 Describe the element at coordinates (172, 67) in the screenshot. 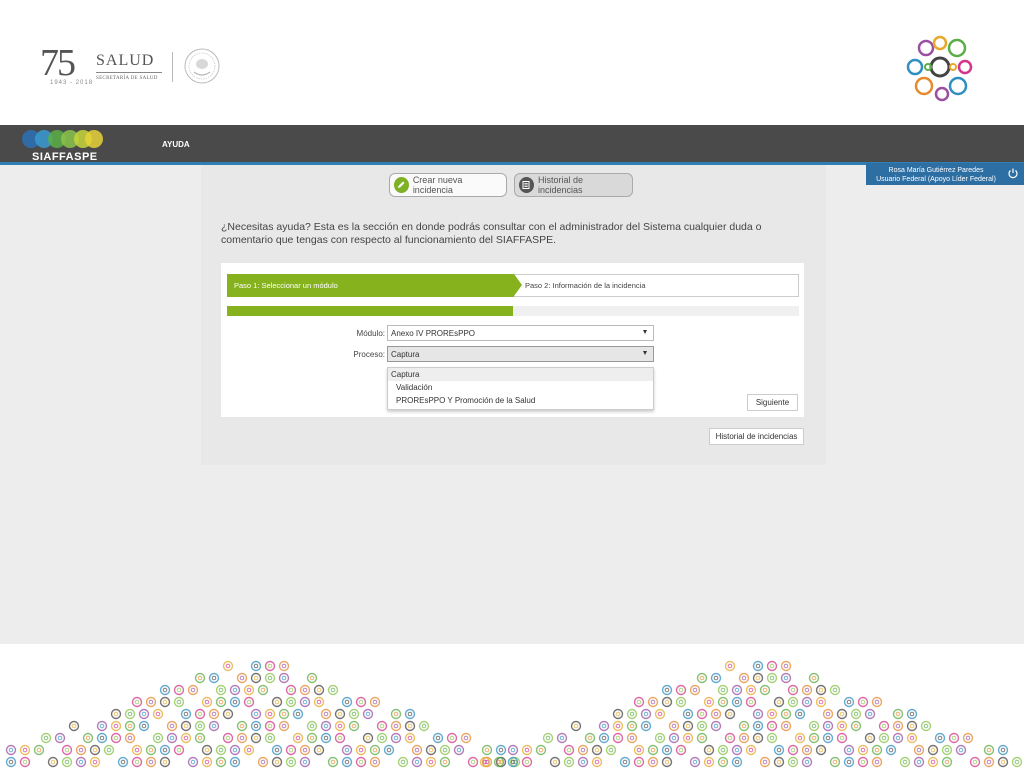

I see `logo-divider` at that location.